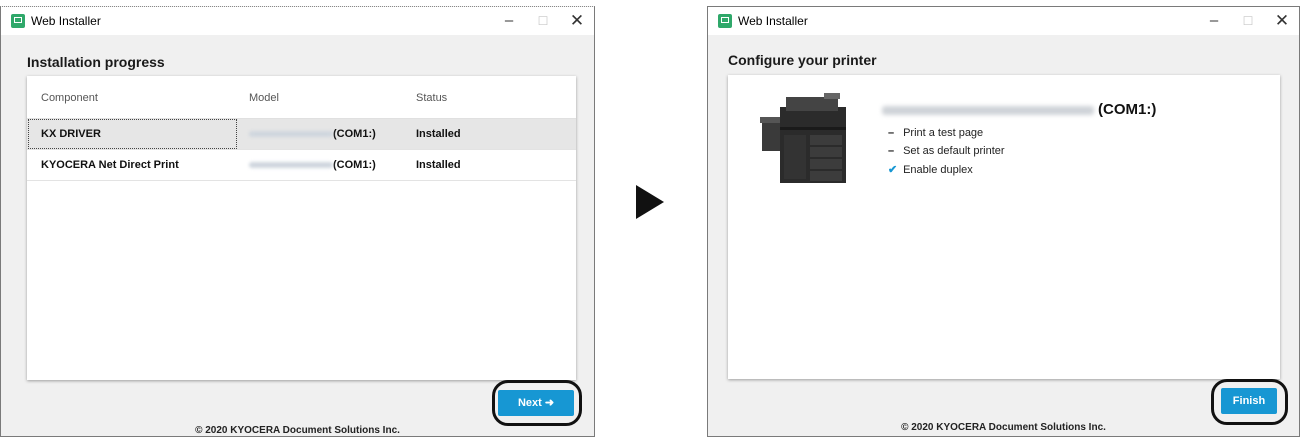 The height and width of the screenshot is (437, 1300). I want to click on page-title: Installation progress, so click(96, 62).